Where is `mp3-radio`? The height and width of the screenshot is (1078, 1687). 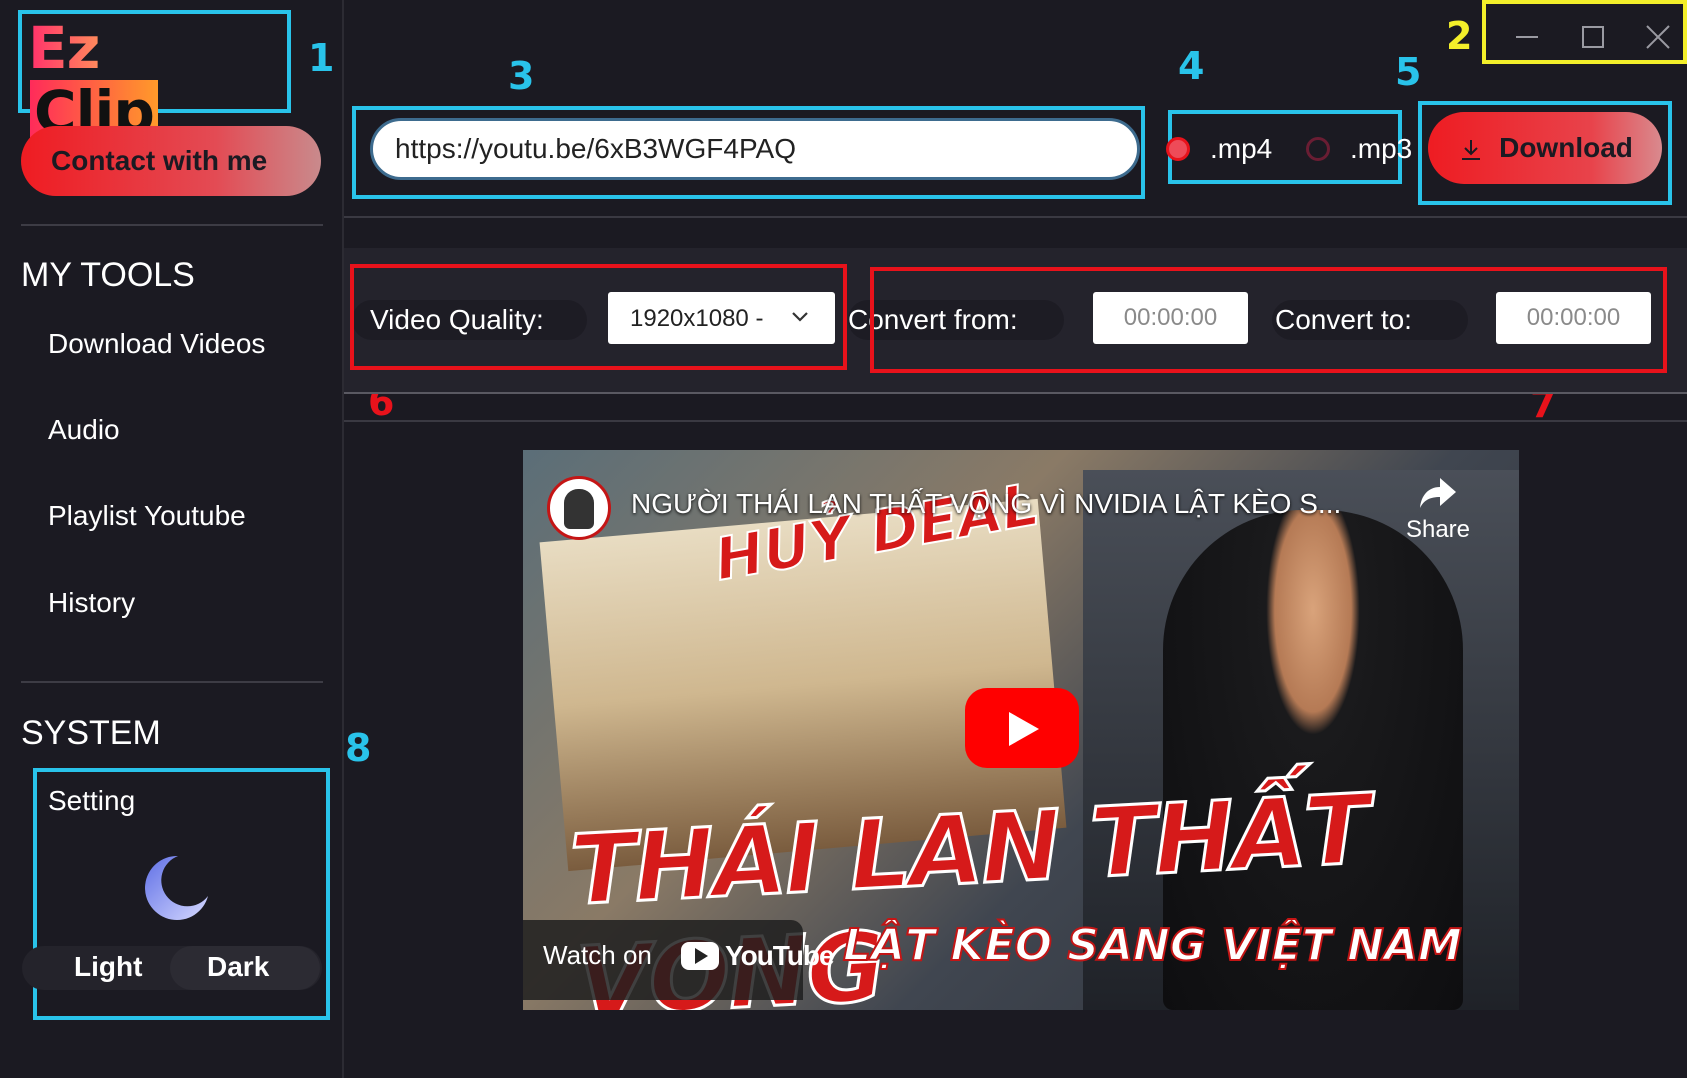
mp3-radio is located at coordinates (1318, 149).